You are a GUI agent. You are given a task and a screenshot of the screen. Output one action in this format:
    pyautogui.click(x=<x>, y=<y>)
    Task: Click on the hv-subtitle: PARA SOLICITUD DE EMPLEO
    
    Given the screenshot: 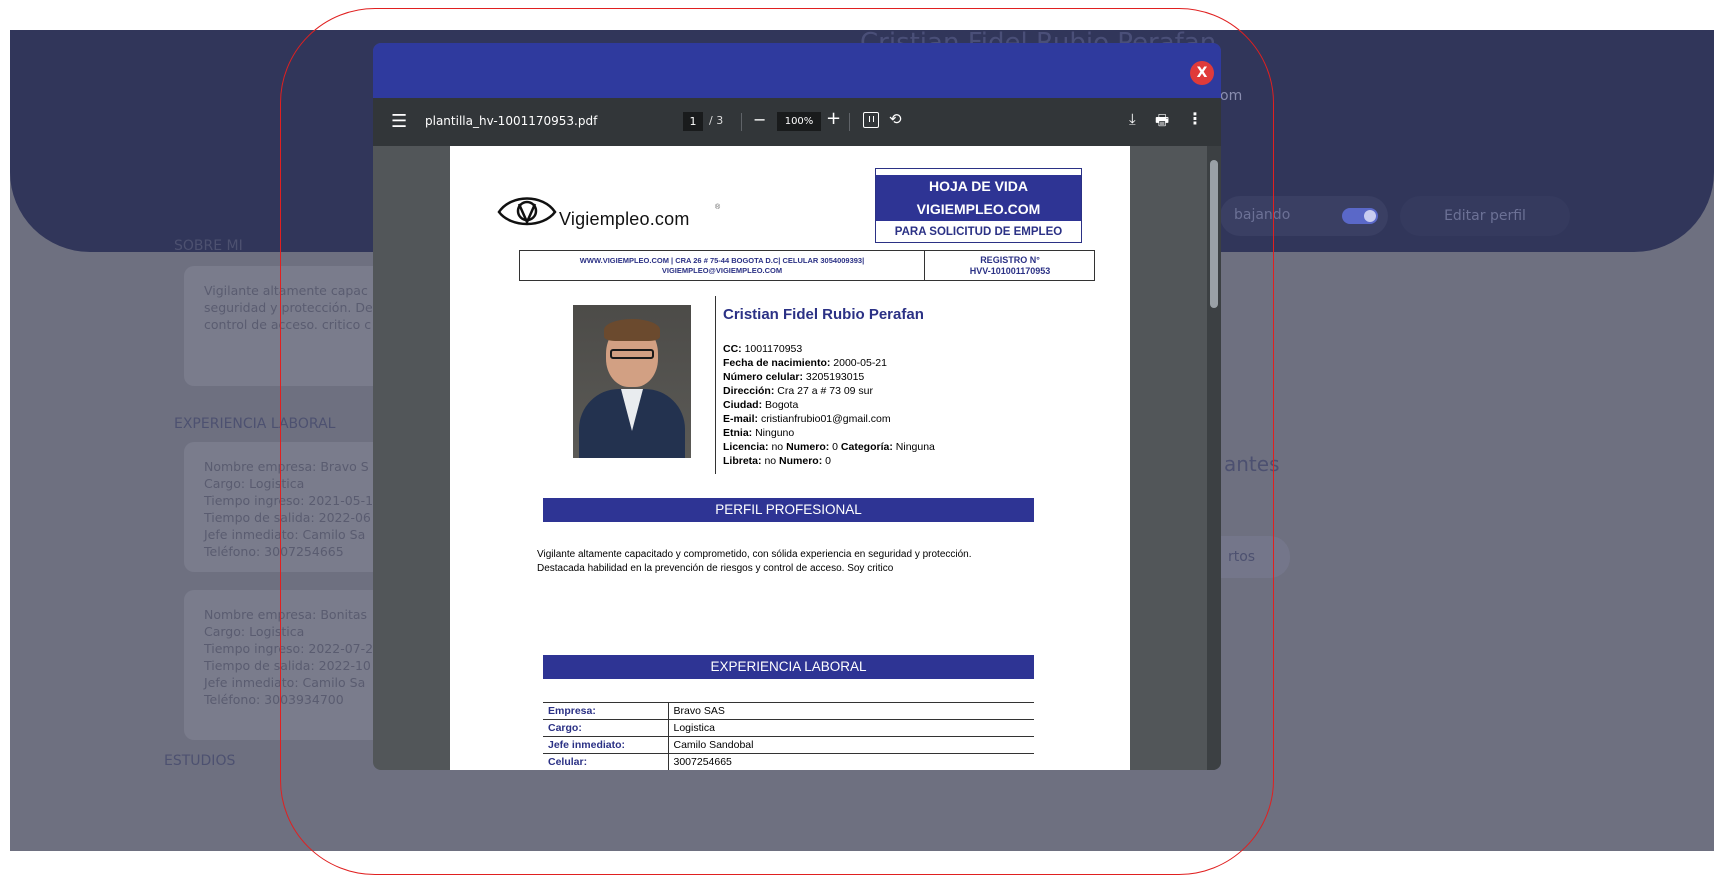 What is the action you would take?
    pyautogui.click(x=978, y=232)
    